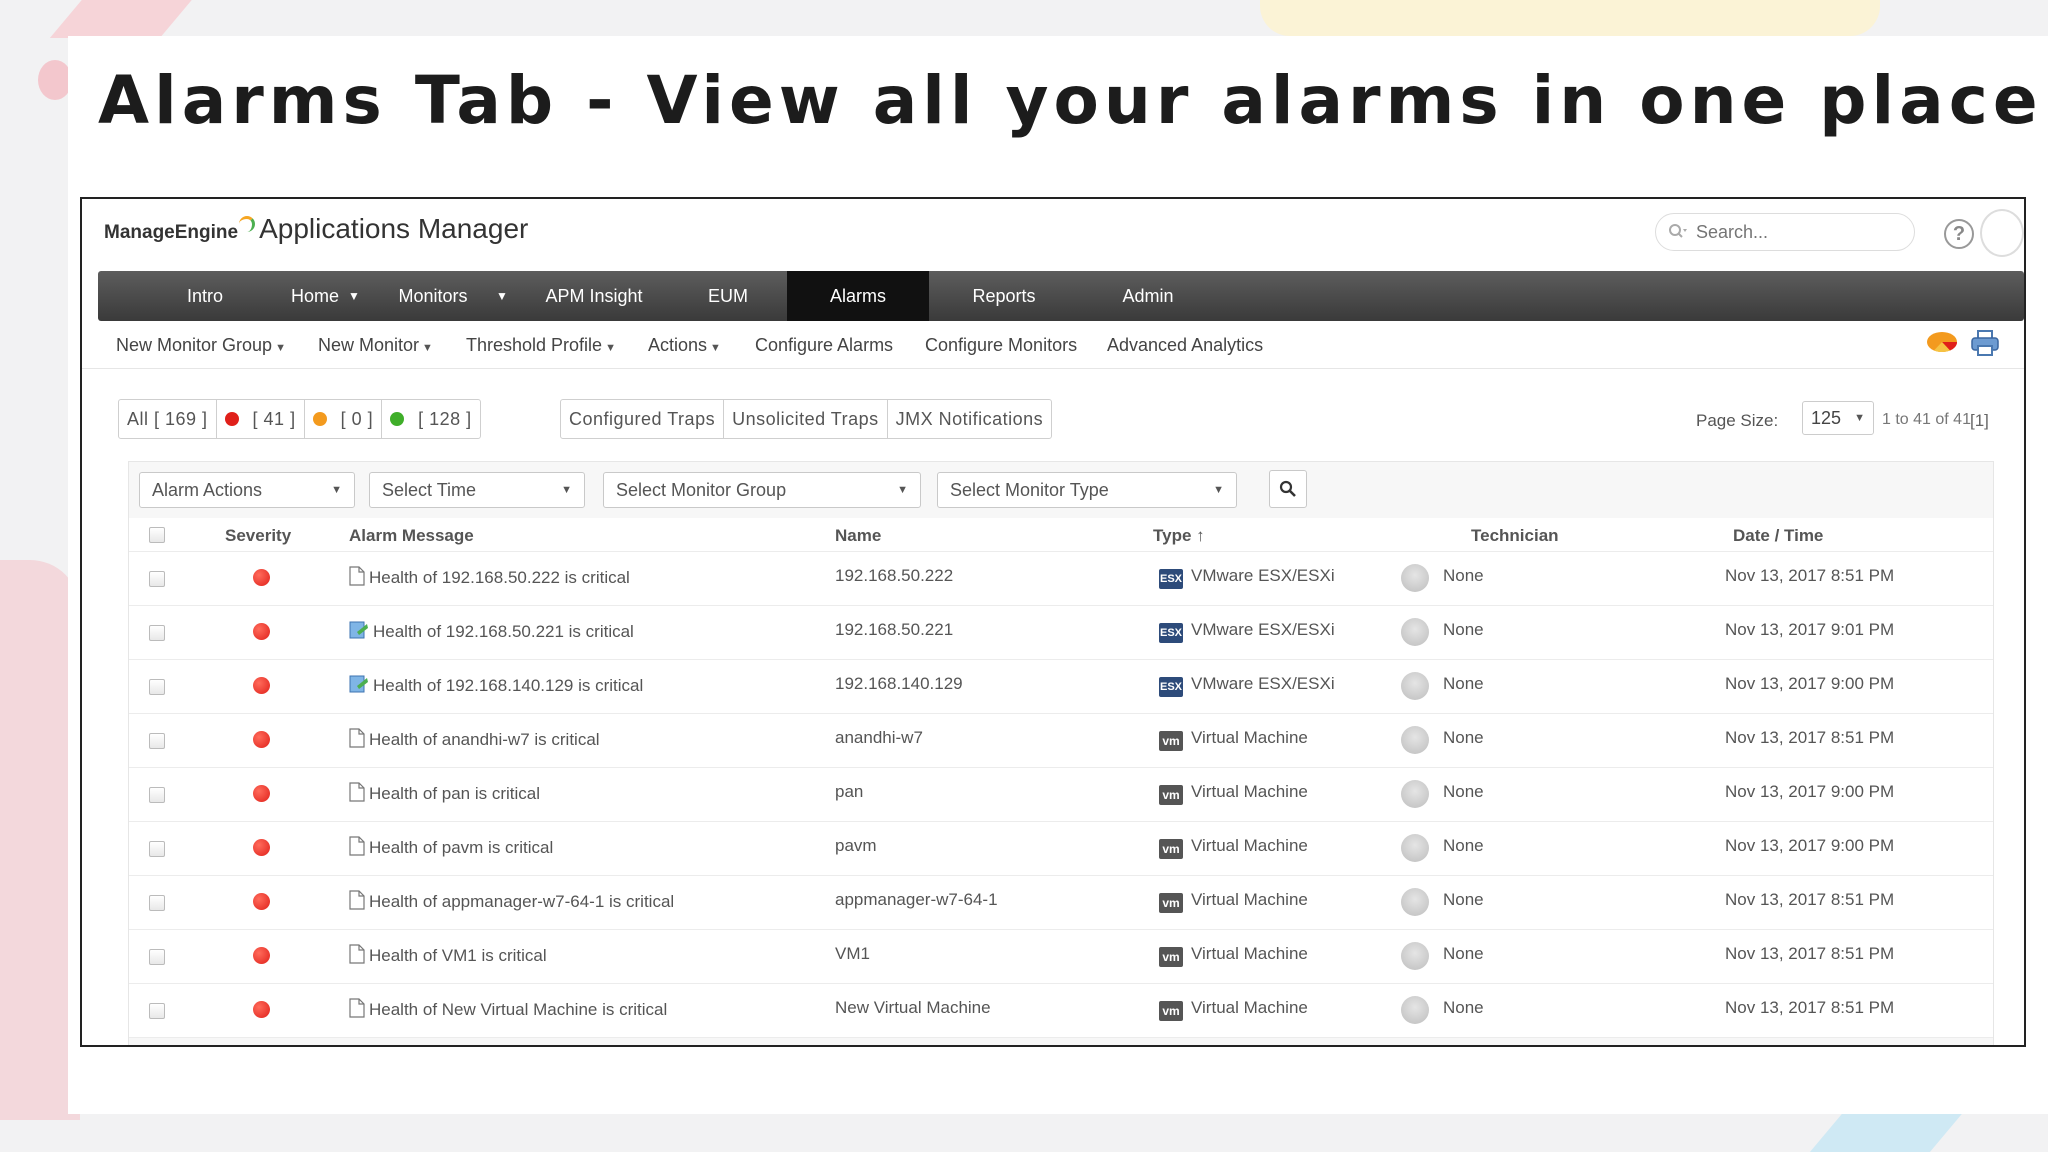 This screenshot has height=1152, width=2048. Describe the element at coordinates (1985, 343) in the screenshot. I see `print-icon` at that location.